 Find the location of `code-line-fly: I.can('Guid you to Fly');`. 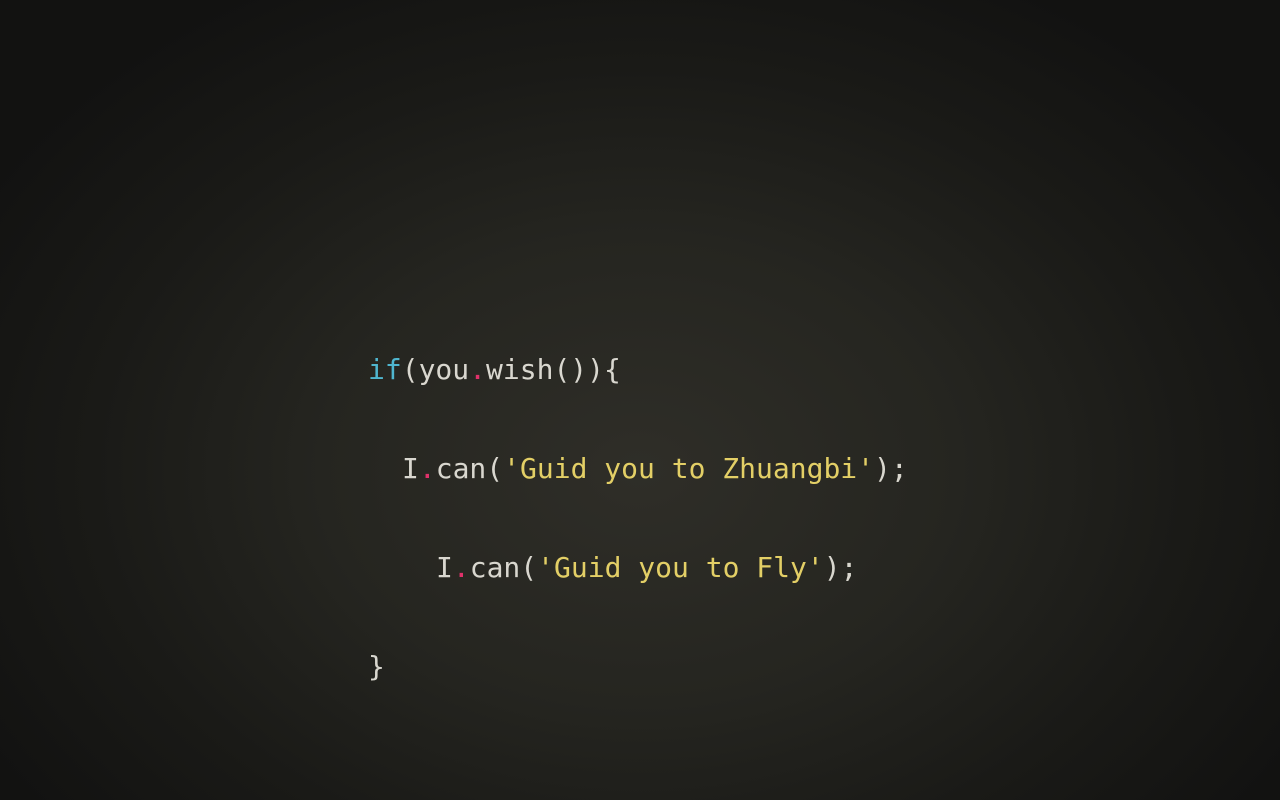

code-line-fly: I.can('Guid you to Fly'); is located at coordinates (638, 567).